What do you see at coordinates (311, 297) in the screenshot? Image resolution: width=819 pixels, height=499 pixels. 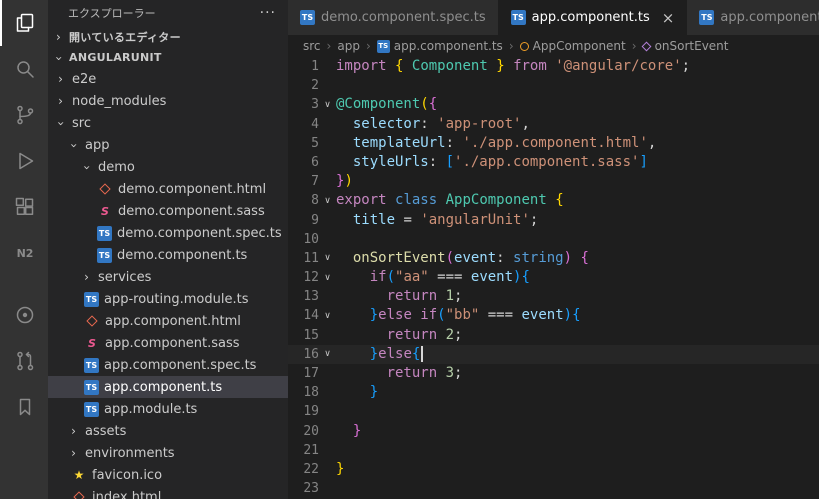 I see `line-number: 13` at bounding box center [311, 297].